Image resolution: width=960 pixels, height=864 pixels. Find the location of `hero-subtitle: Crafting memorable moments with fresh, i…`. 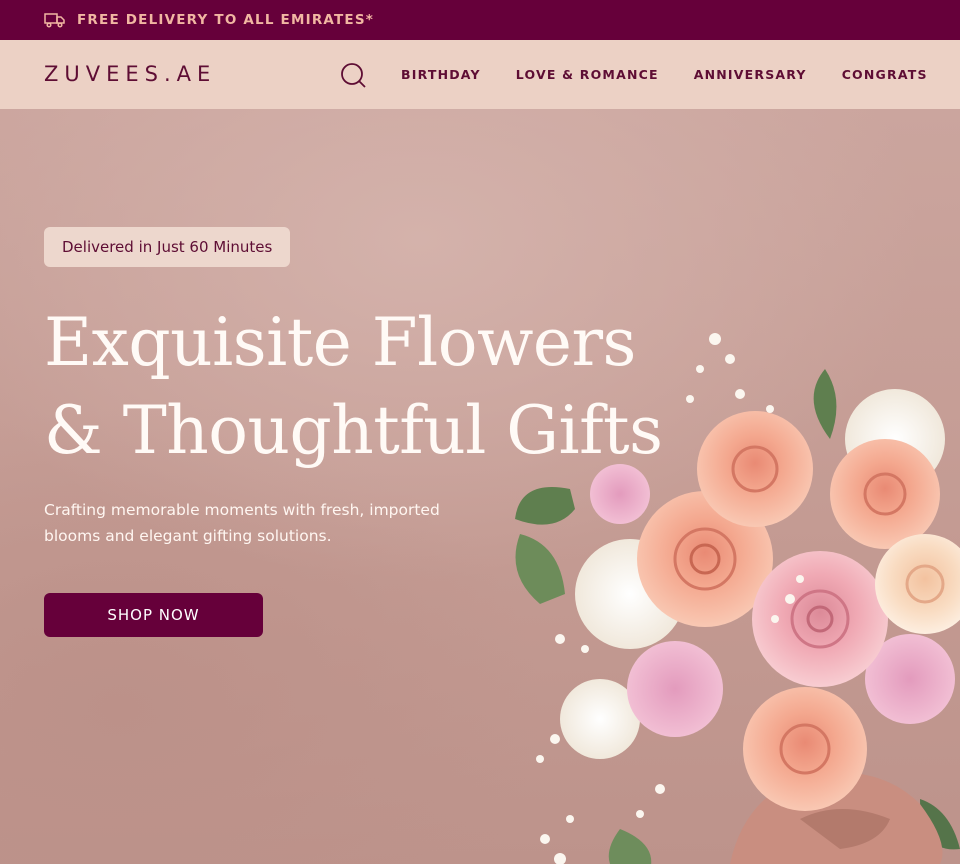

hero-subtitle: Crafting memorable moments with fresh, i… is located at coordinates (242, 523).